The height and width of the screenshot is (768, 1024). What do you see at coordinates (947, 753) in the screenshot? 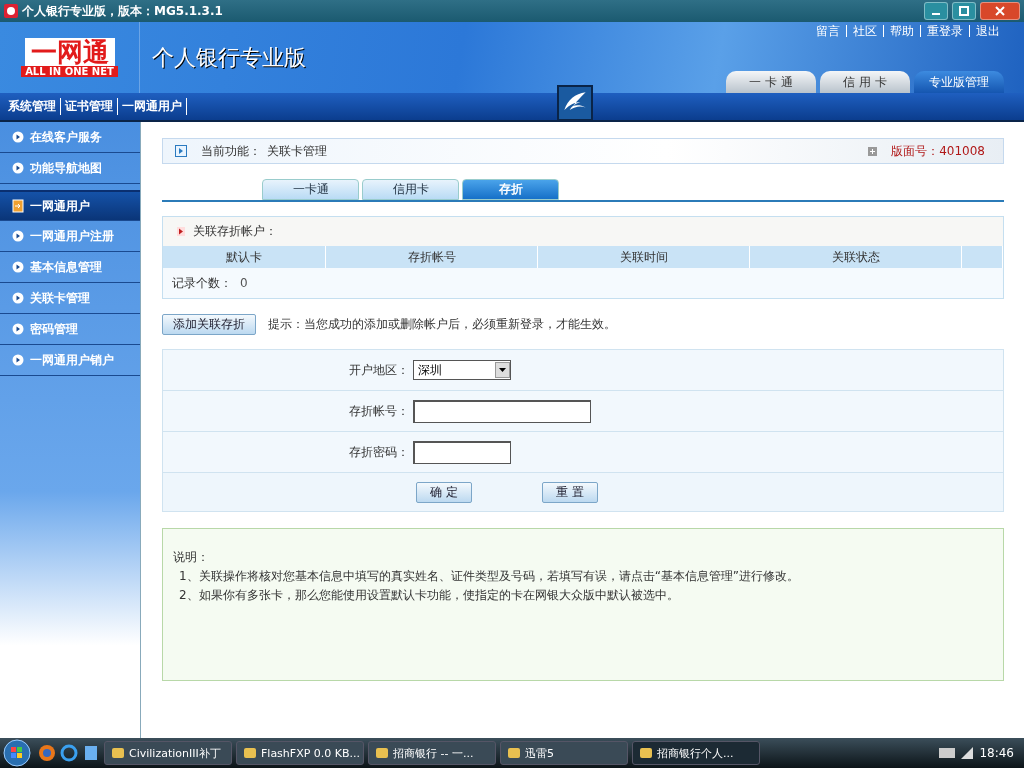
I see `keyboard-icon` at bounding box center [947, 753].